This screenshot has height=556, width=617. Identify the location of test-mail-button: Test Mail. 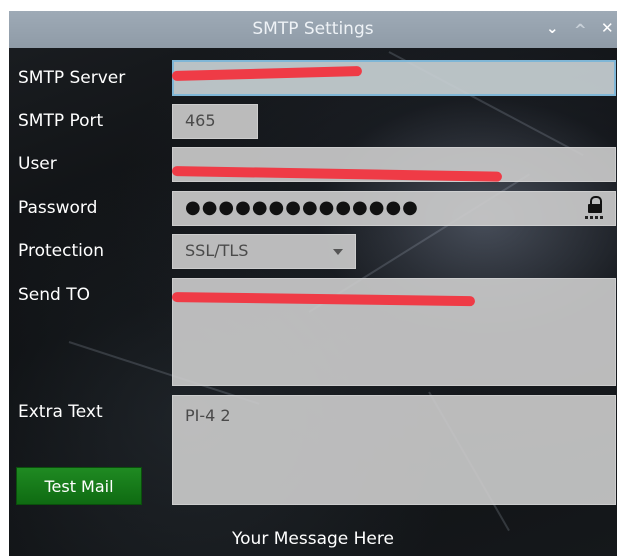
(79, 486).